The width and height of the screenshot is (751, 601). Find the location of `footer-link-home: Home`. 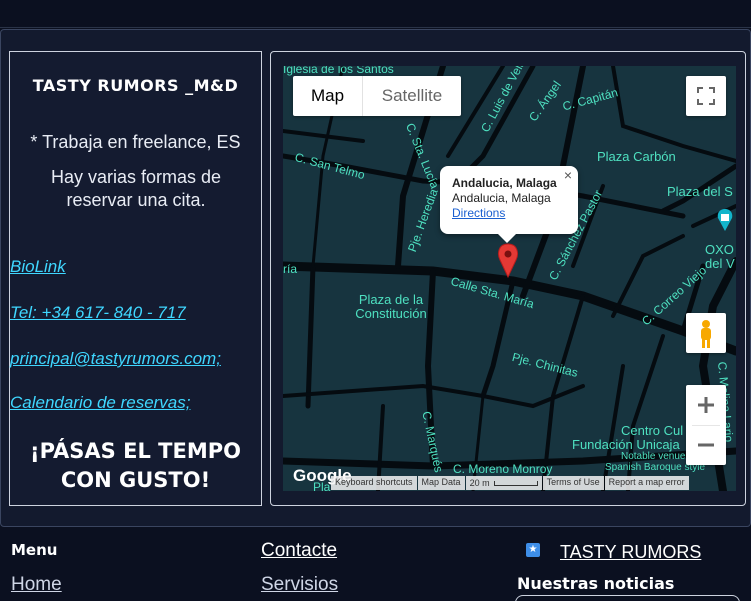

footer-link-home: Home is located at coordinates (36, 585).